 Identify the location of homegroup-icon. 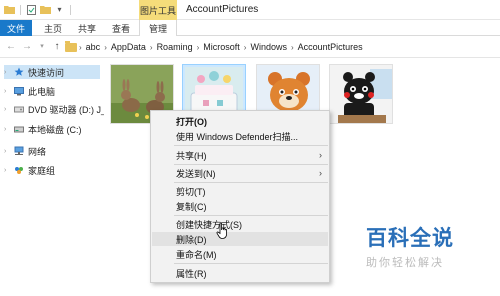
(19, 170).